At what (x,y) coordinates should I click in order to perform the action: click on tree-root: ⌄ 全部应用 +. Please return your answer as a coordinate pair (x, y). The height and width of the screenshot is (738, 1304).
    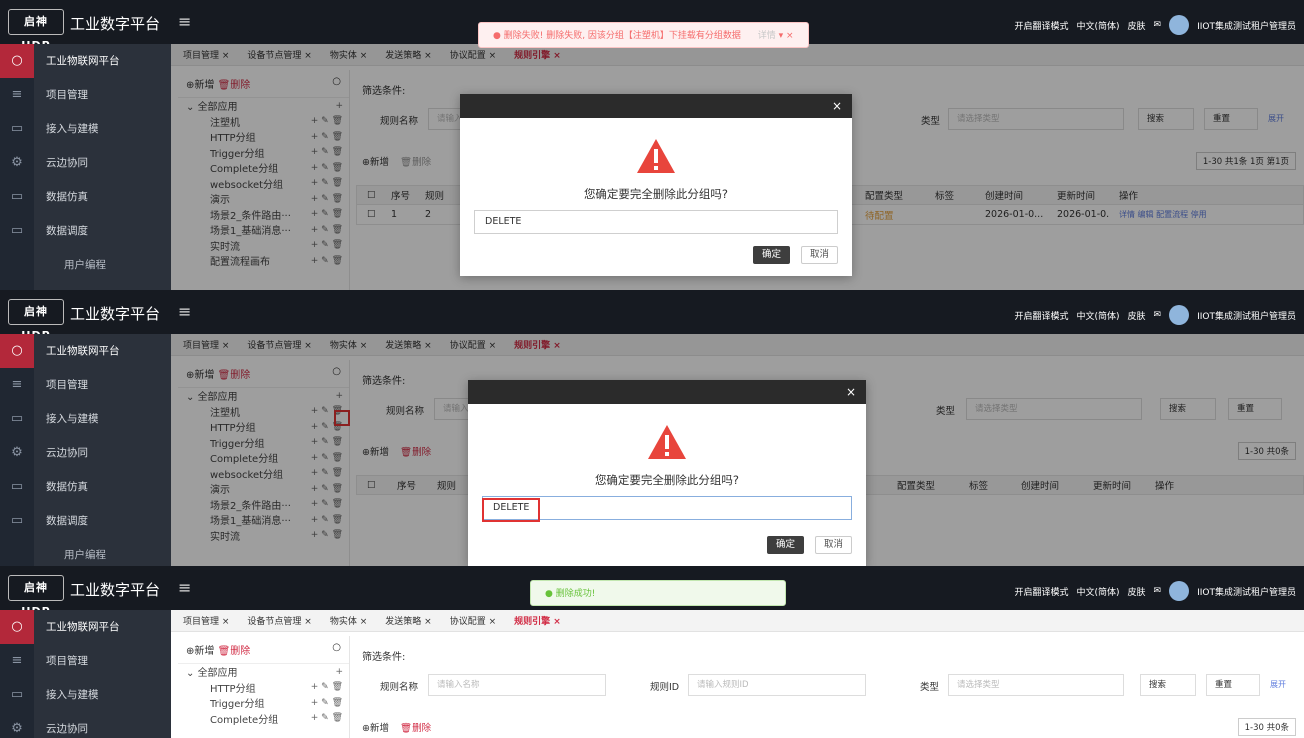
    Looking at the image, I should click on (263, 672).